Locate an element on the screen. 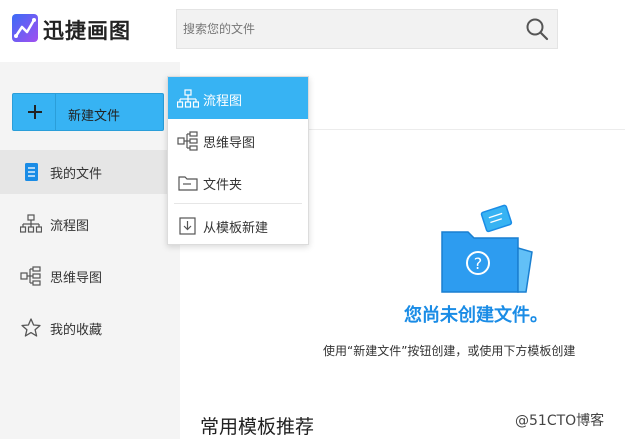 The image size is (625, 439). sidebar-item-mindmap: 思维导图 is located at coordinates (90, 276).